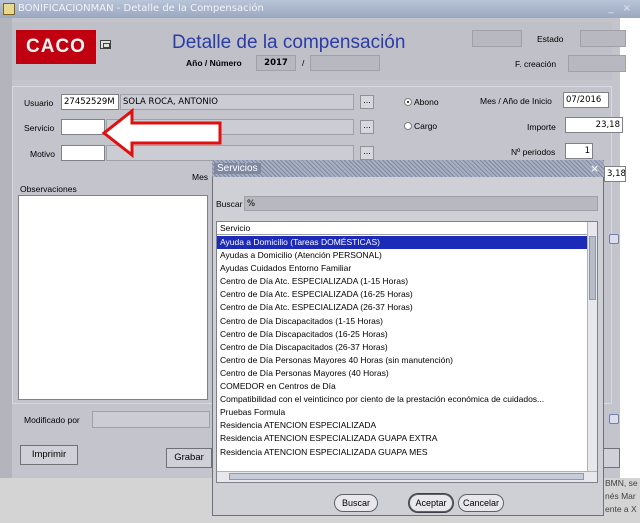 This screenshot has width=640, height=523. Describe the element at coordinates (200, 177) in the screenshot. I see `mes-label: Mes` at that location.